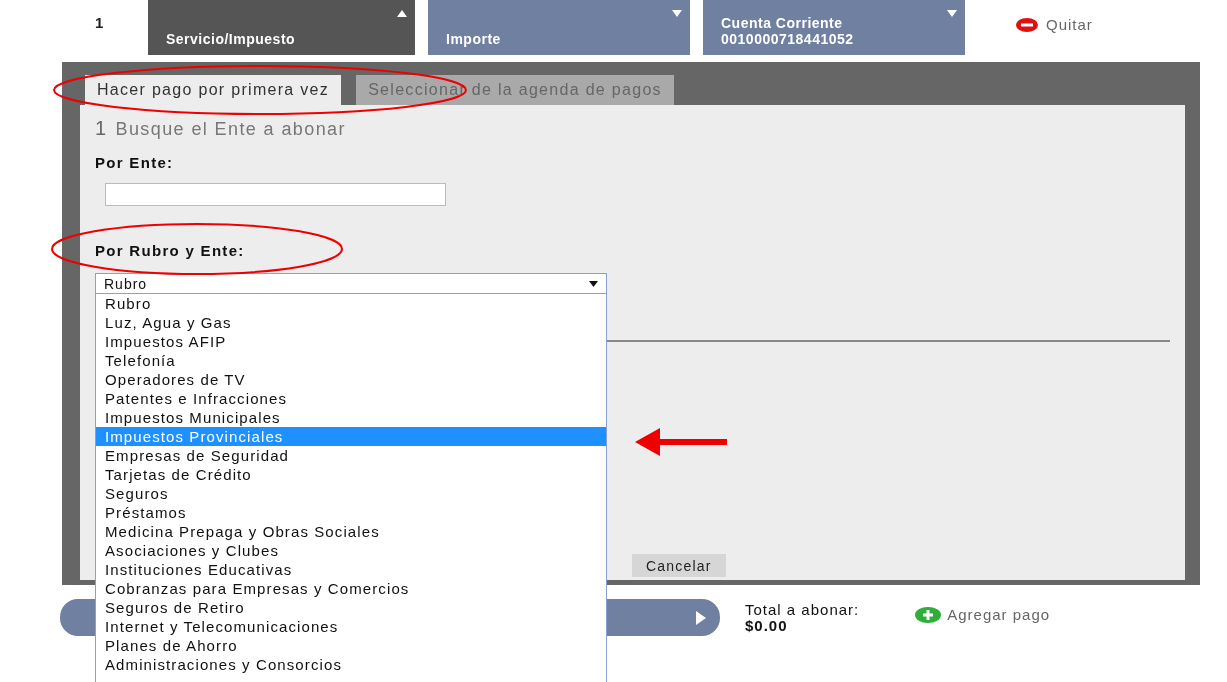  What do you see at coordinates (135, 162) in the screenshot?
I see `field-label: Por Ente:` at bounding box center [135, 162].